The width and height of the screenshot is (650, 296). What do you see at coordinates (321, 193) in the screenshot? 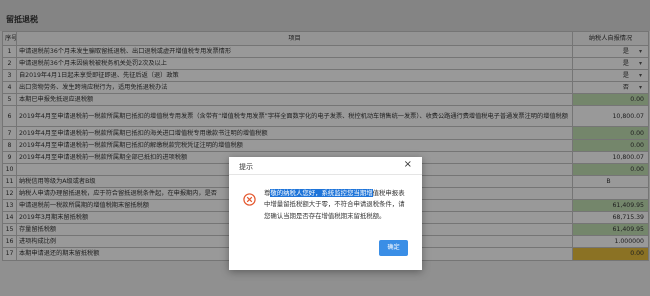
I see `message-highlighted-text: 敬的纳税人您好，系统监控您当期增` at bounding box center [321, 193].